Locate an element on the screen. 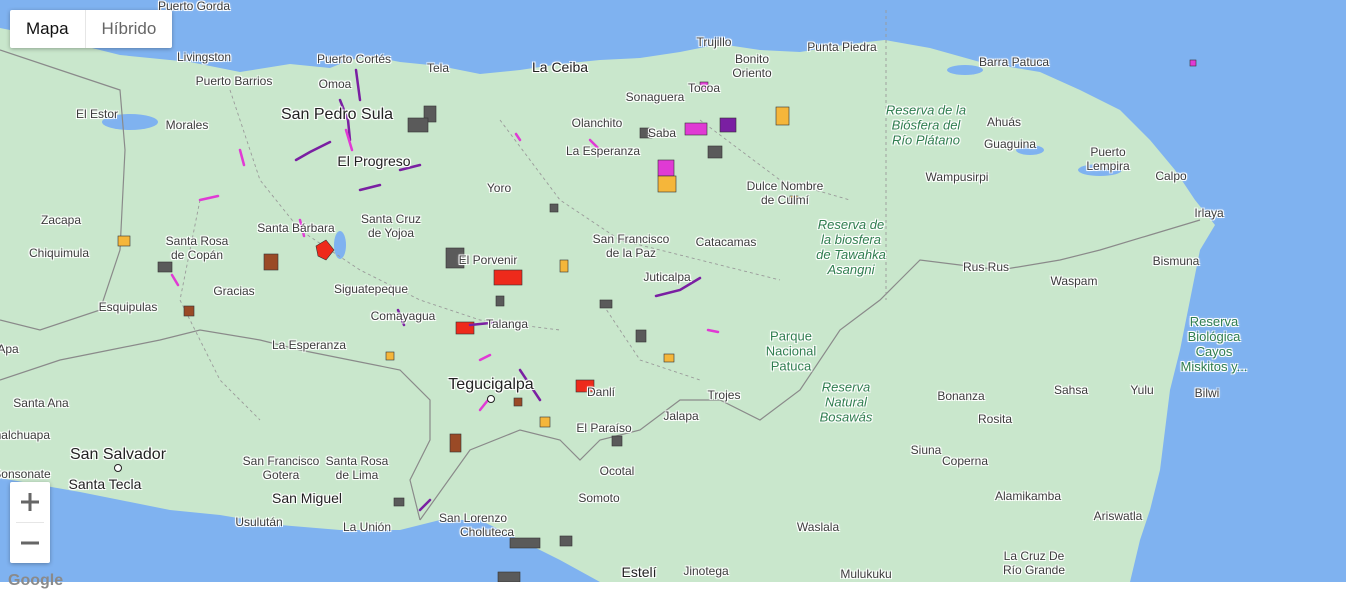 The height and width of the screenshot is (590, 1346). zoom-out-button is located at coordinates (30, 543).